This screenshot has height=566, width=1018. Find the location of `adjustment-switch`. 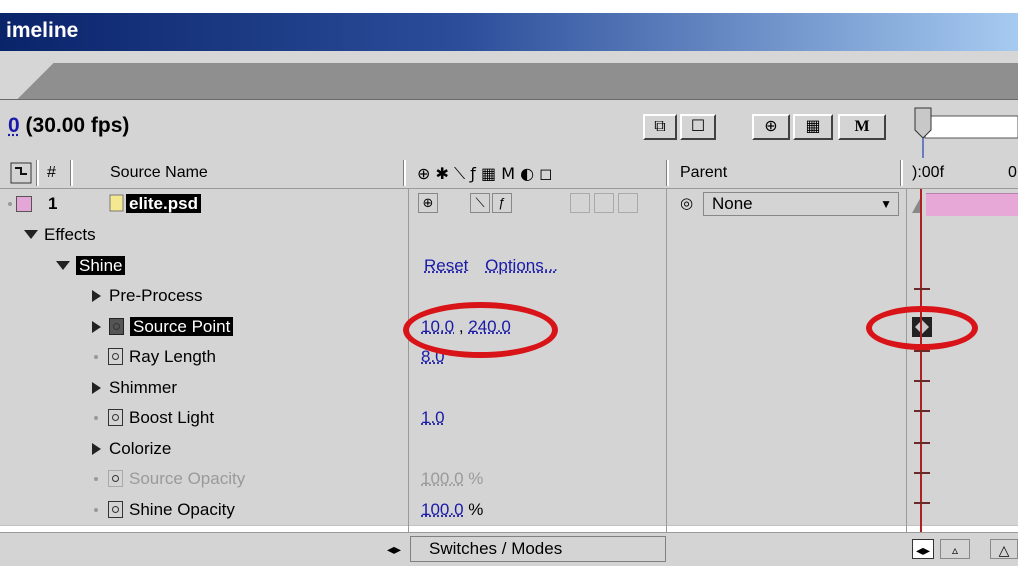

adjustment-switch is located at coordinates (628, 203).